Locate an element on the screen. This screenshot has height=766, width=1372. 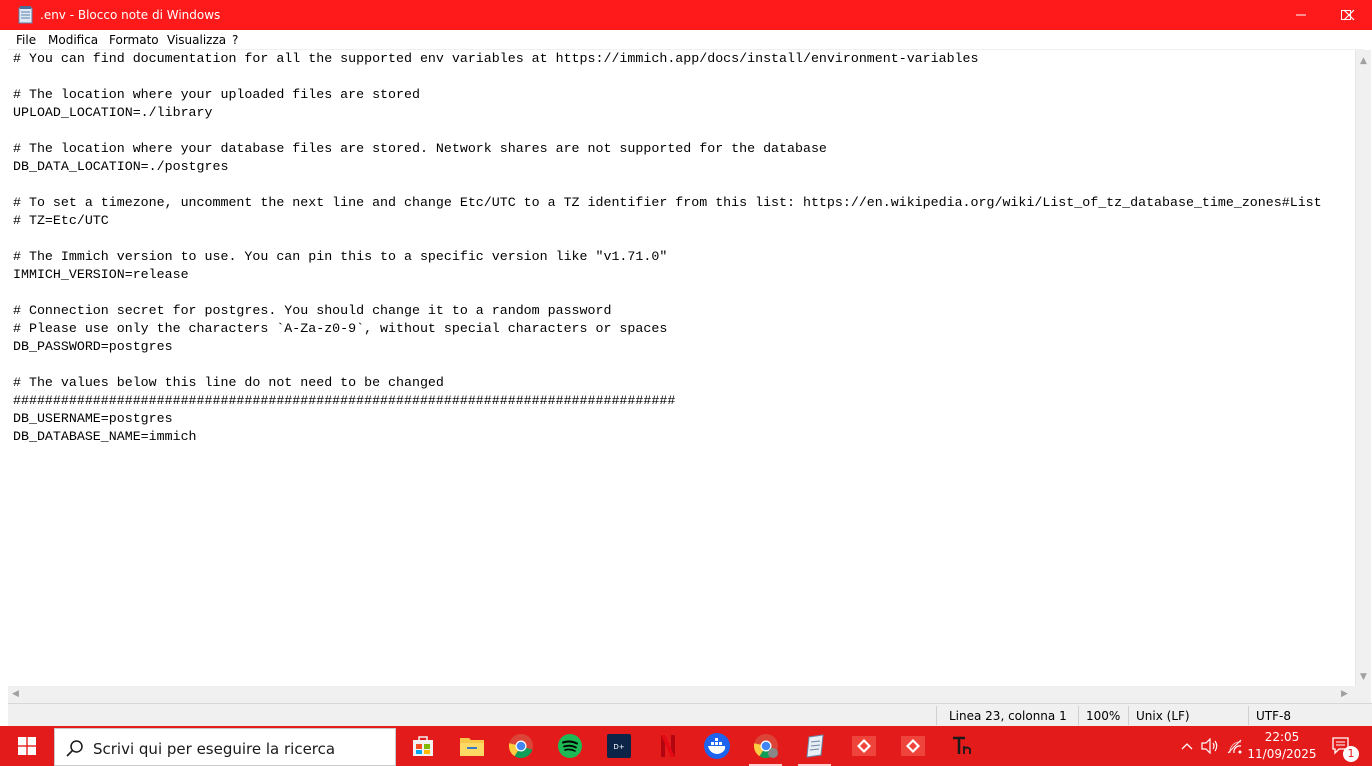
notification-badge: 1 is located at coordinates (1351, 754).